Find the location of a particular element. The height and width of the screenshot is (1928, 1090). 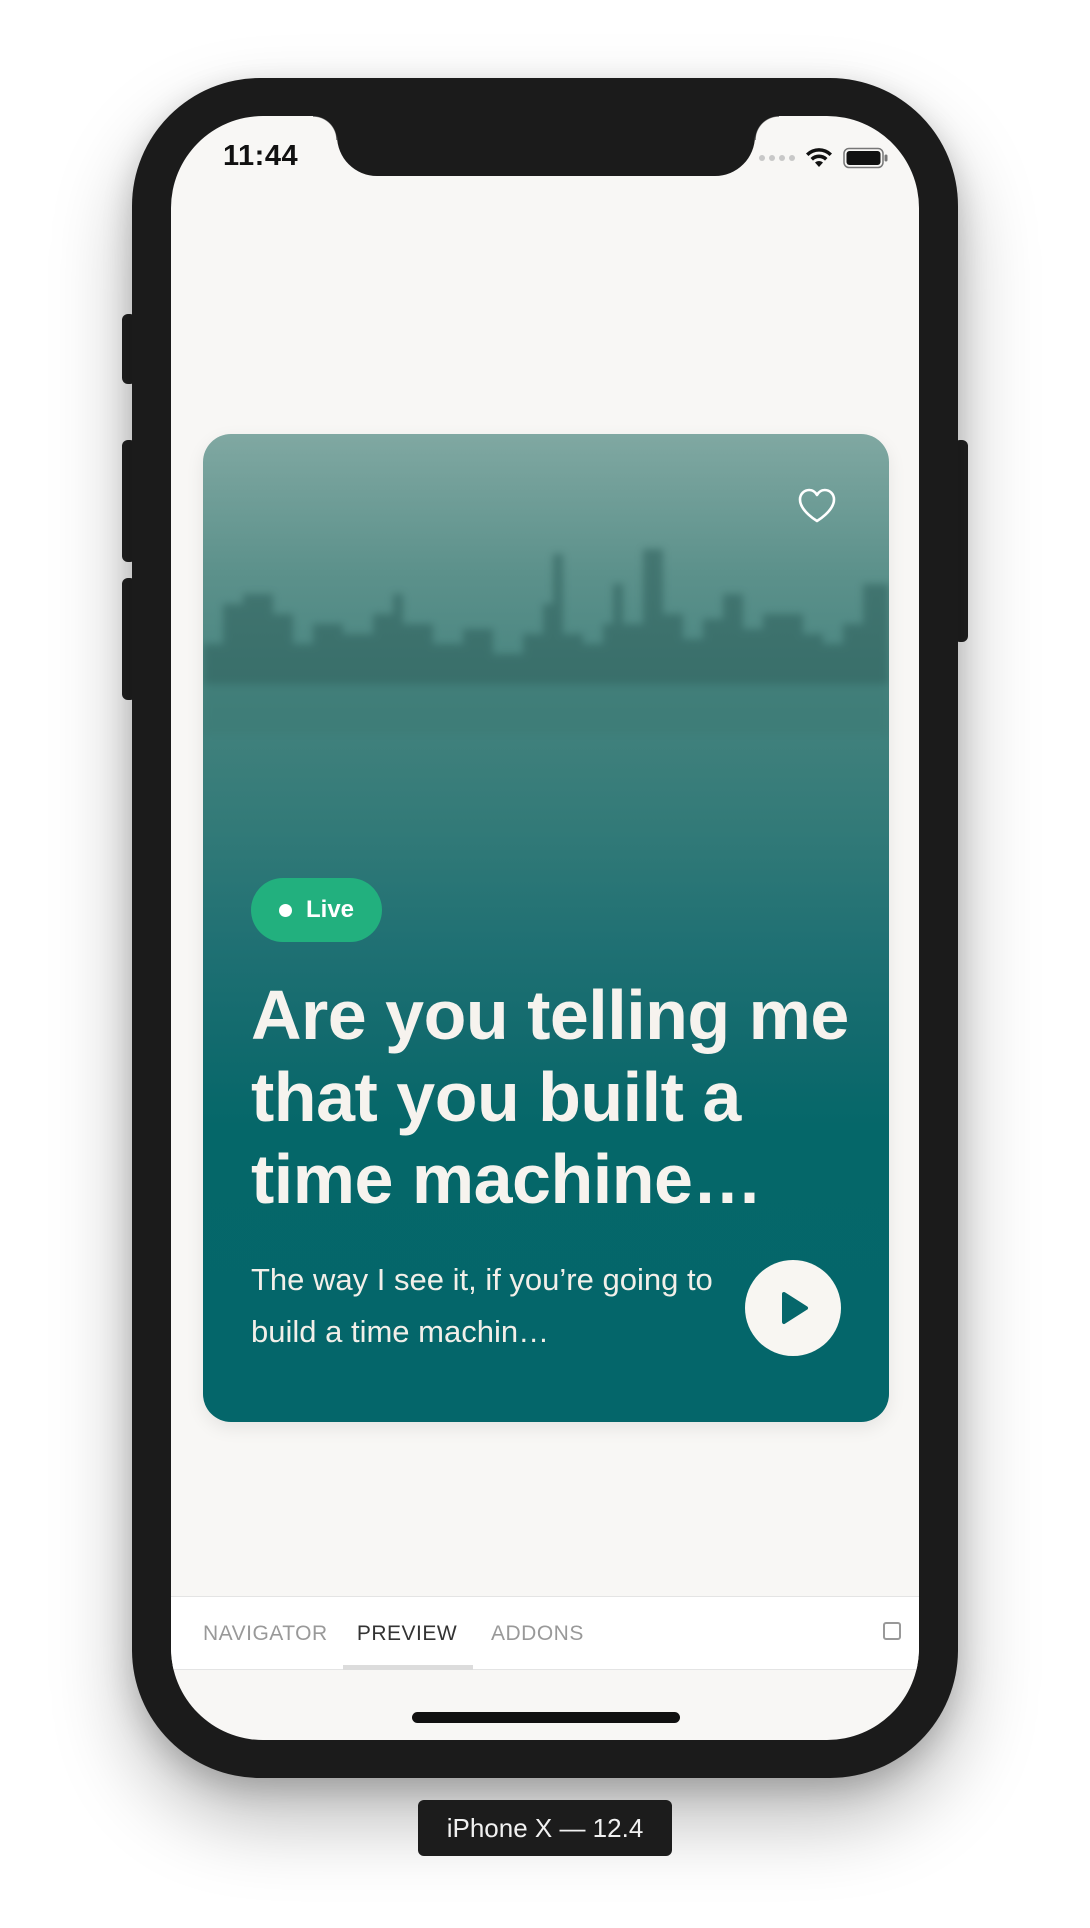

device-label: iPhone X — 12.4 is located at coordinates (545, 1828).